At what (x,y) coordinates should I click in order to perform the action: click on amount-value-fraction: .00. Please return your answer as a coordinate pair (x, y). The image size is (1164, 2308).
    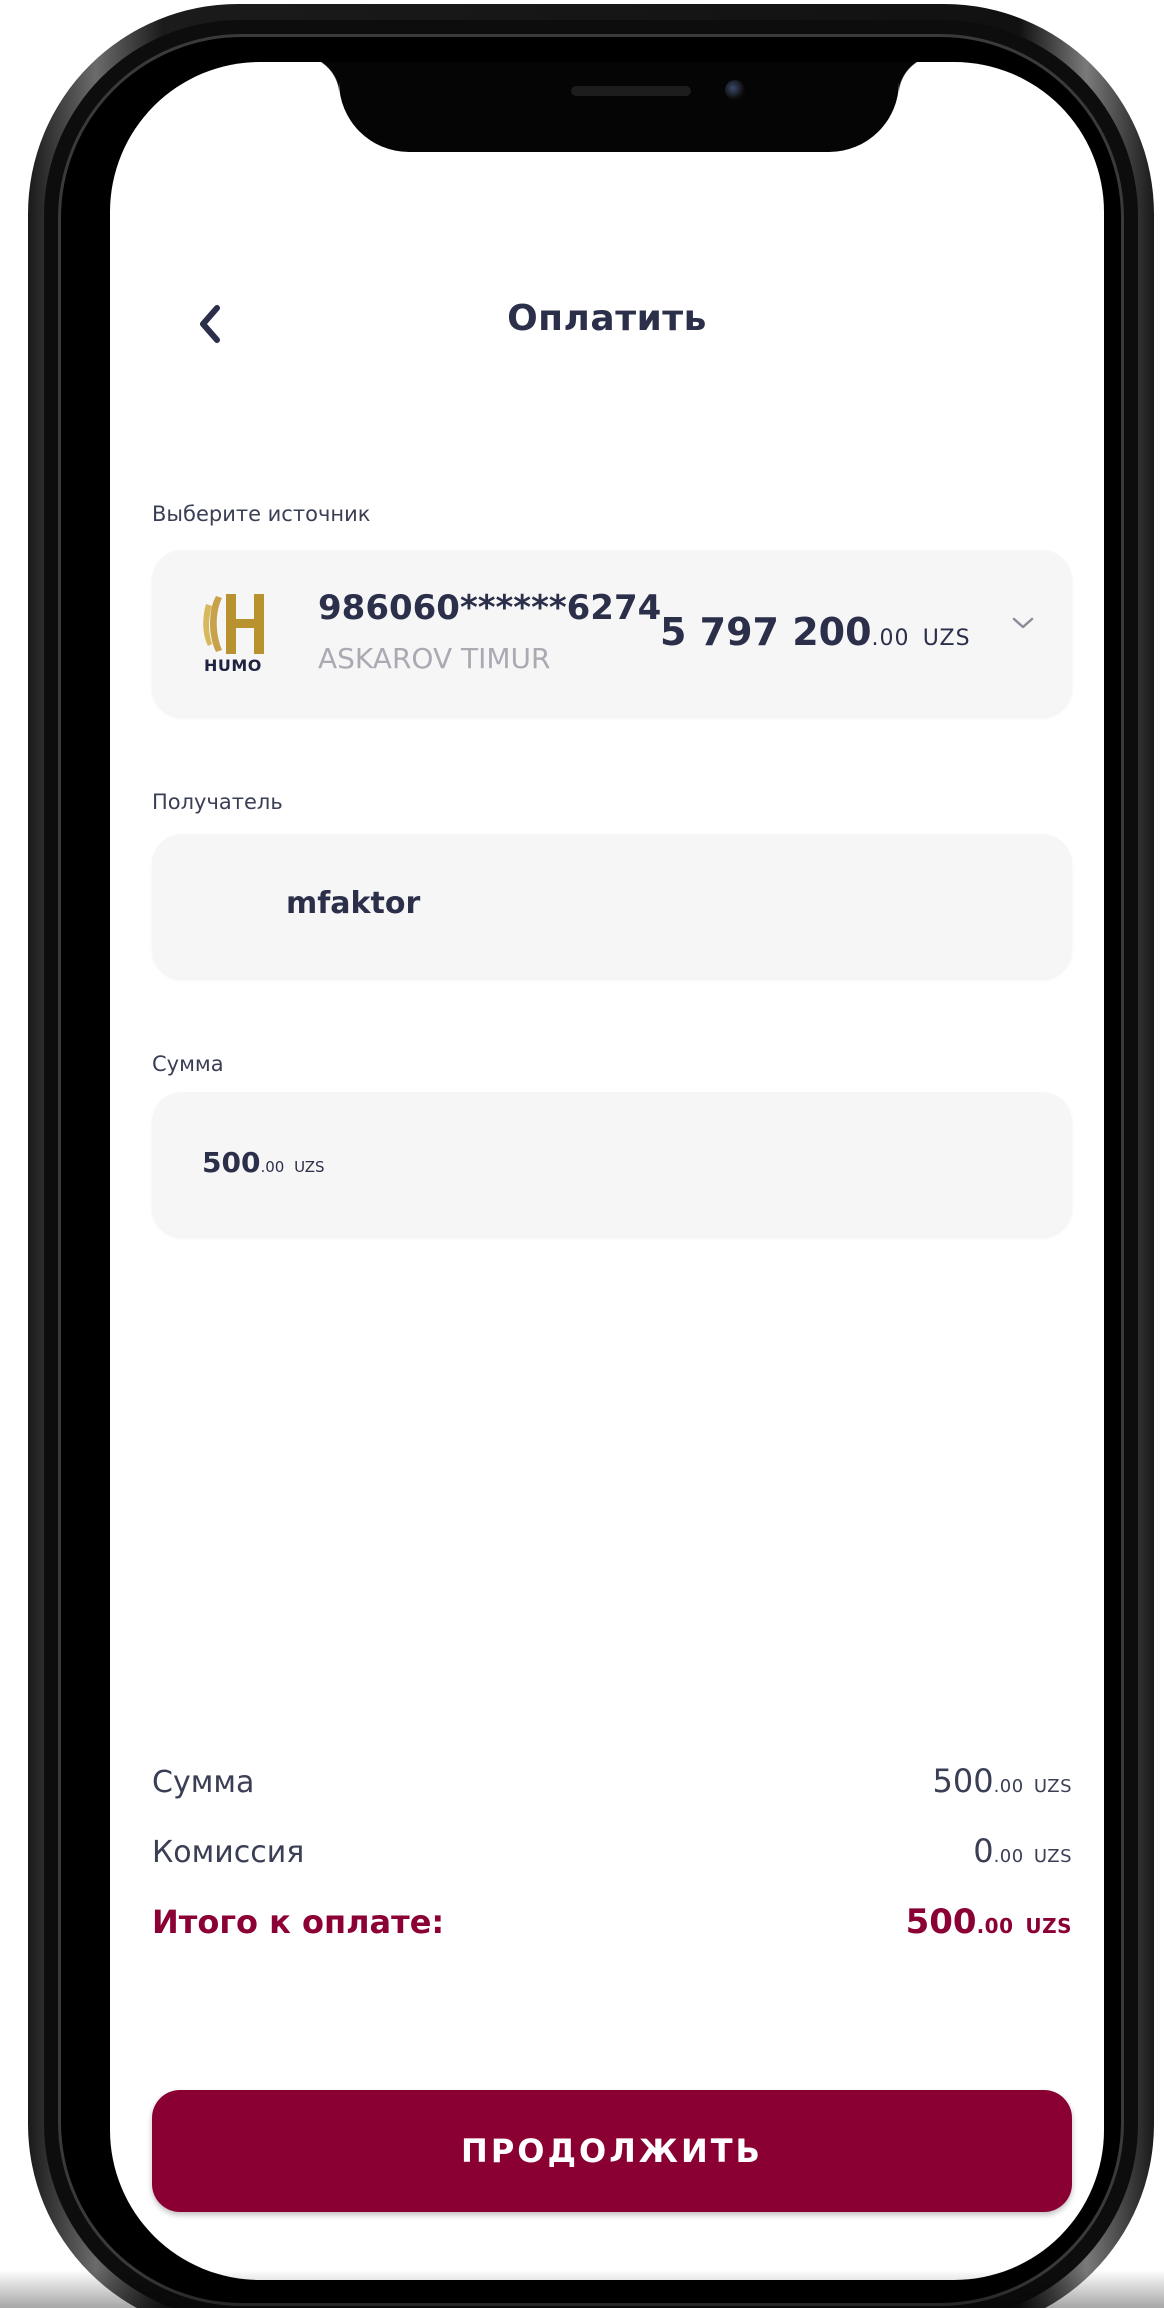
    Looking at the image, I should click on (272, 1167).